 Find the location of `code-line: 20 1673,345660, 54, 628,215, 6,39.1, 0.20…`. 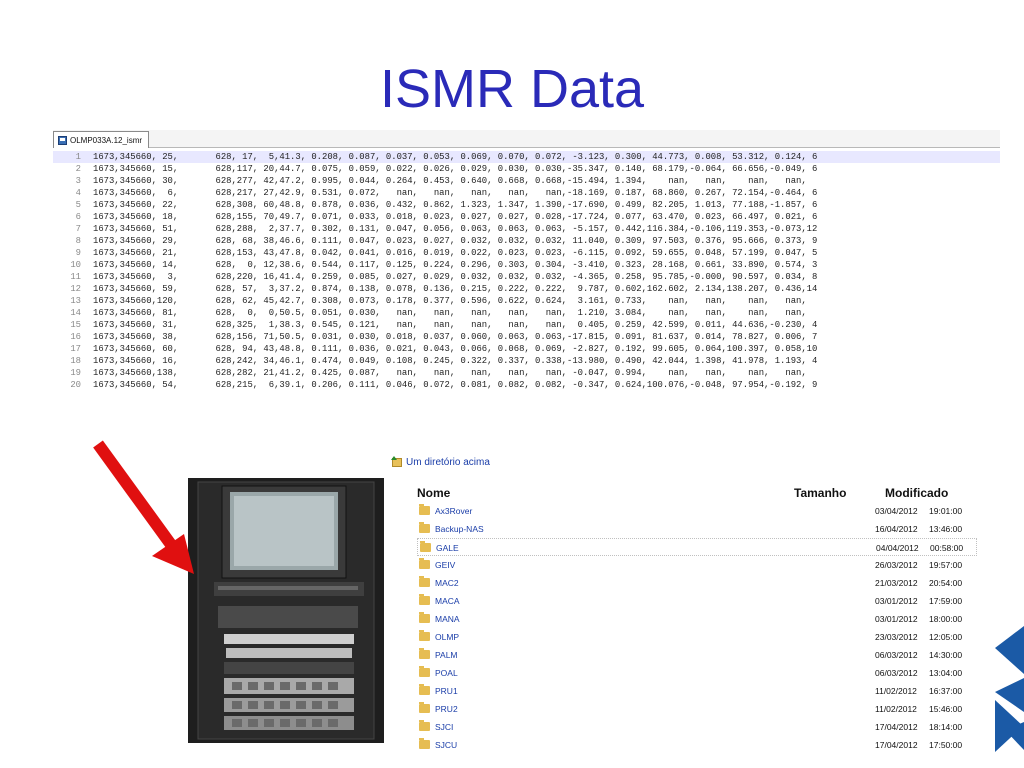

code-line: 20 1673,345660, 54, 628,215, 6,39.1, 0.20… is located at coordinates (526, 385).